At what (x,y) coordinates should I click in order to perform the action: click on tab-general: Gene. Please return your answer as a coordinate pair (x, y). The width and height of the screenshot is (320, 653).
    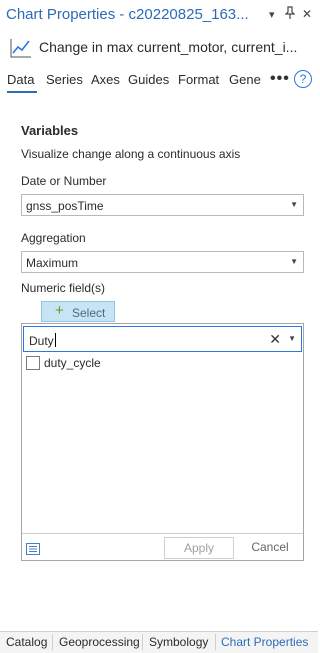
    Looking at the image, I should click on (245, 79).